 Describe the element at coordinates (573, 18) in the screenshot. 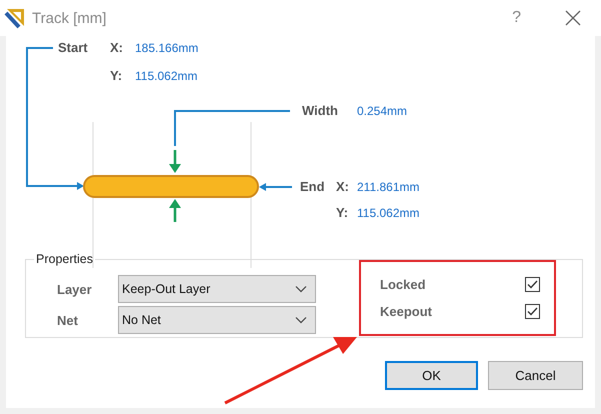

I see `close-icon` at that location.